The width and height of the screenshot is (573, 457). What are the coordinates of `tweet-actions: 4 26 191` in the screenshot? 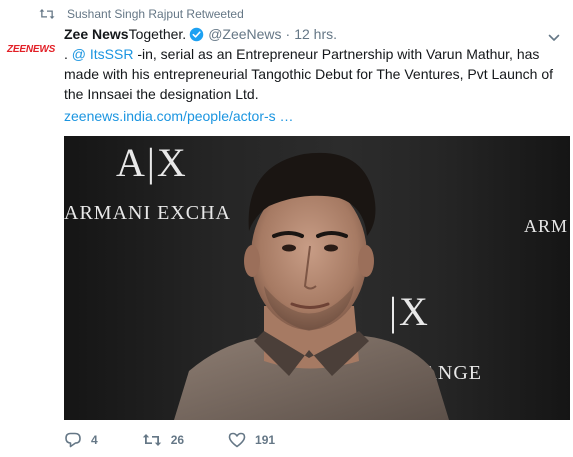 It's located at (191, 440).